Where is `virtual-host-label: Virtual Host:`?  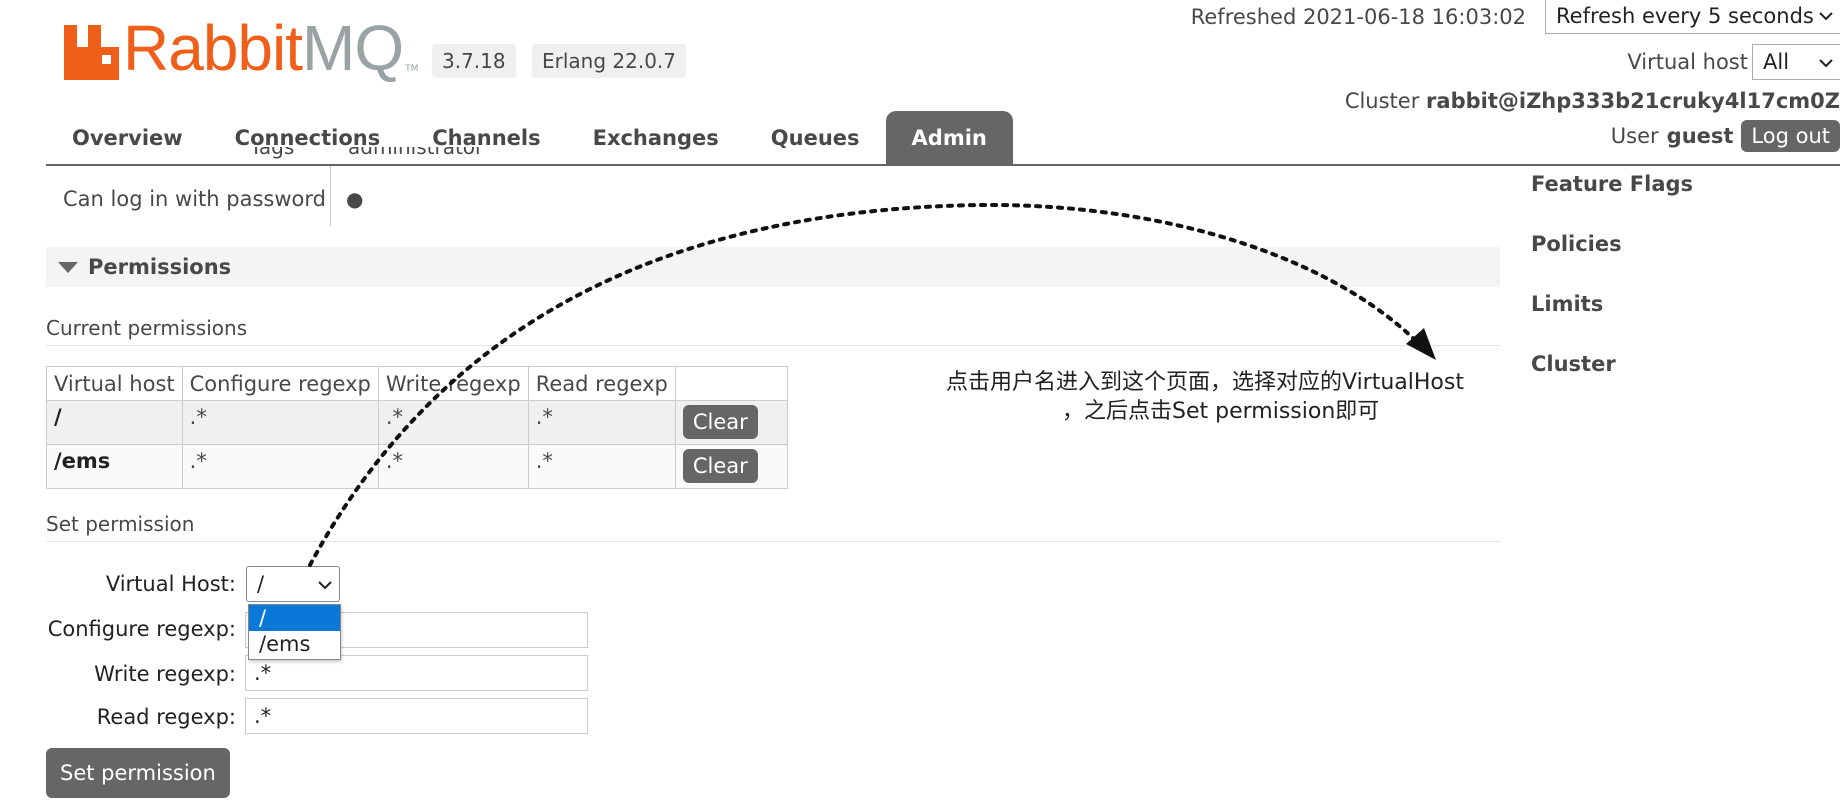
virtual-host-label: Virtual Host: is located at coordinates (170, 584).